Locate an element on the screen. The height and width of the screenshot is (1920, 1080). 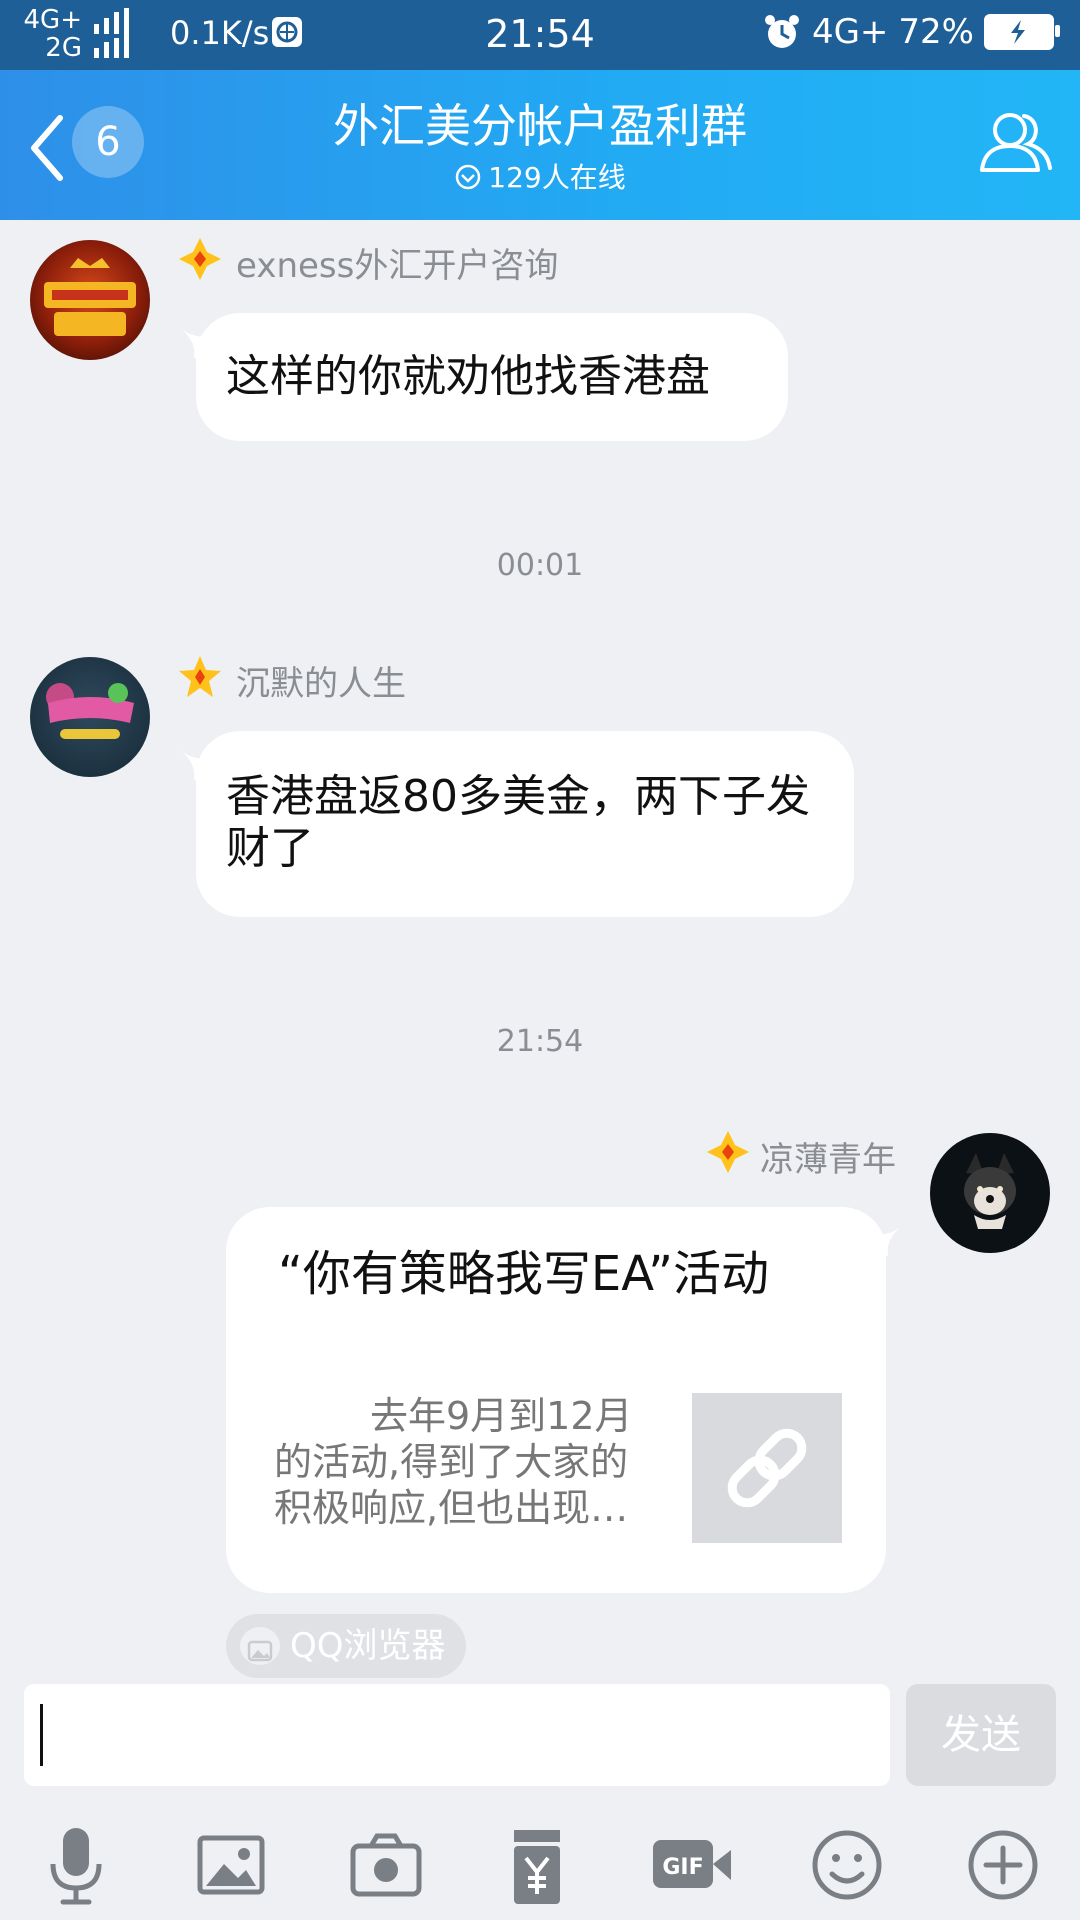
timestamp: 21:54 is located at coordinates (540, 1041).